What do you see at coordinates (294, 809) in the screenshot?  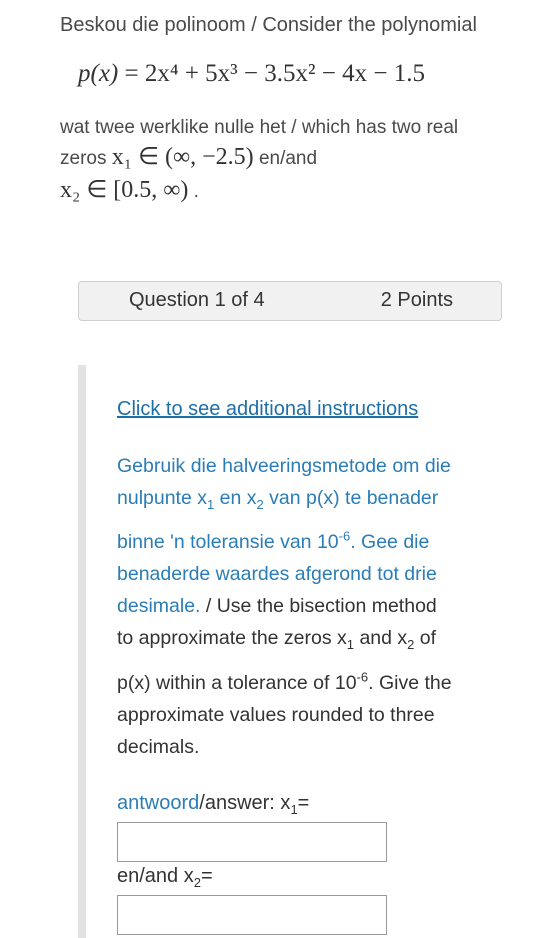 I see `answer-x1-sub: 1` at bounding box center [294, 809].